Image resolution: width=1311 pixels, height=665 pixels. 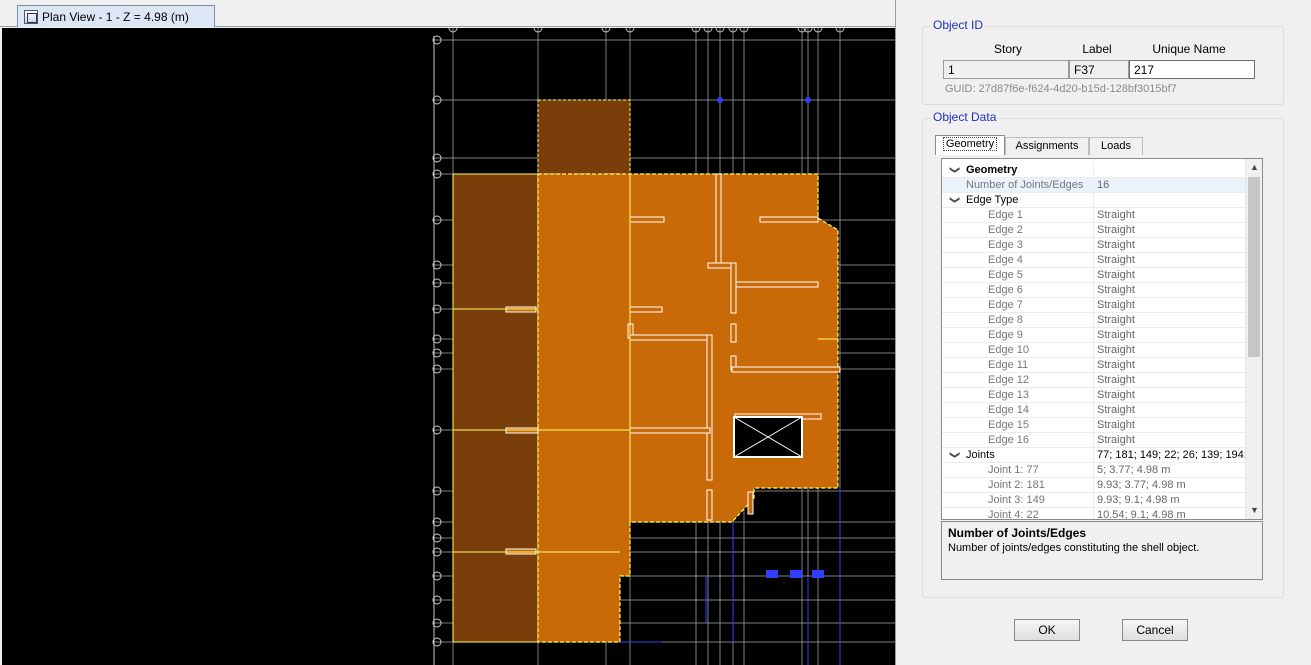 What do you see at coordinates (1138, 500) in the screenshot?
I see `property-value: 9.93; 9.1; 4.98 m` at bounding box center [1138, 500].